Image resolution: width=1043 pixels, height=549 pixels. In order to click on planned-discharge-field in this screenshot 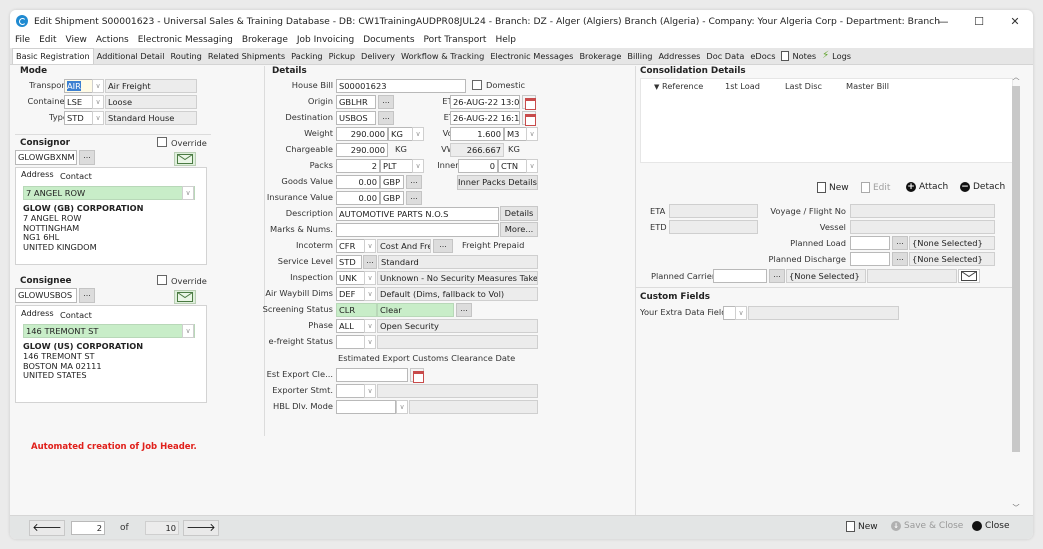, I will do `click(870, 259)`.